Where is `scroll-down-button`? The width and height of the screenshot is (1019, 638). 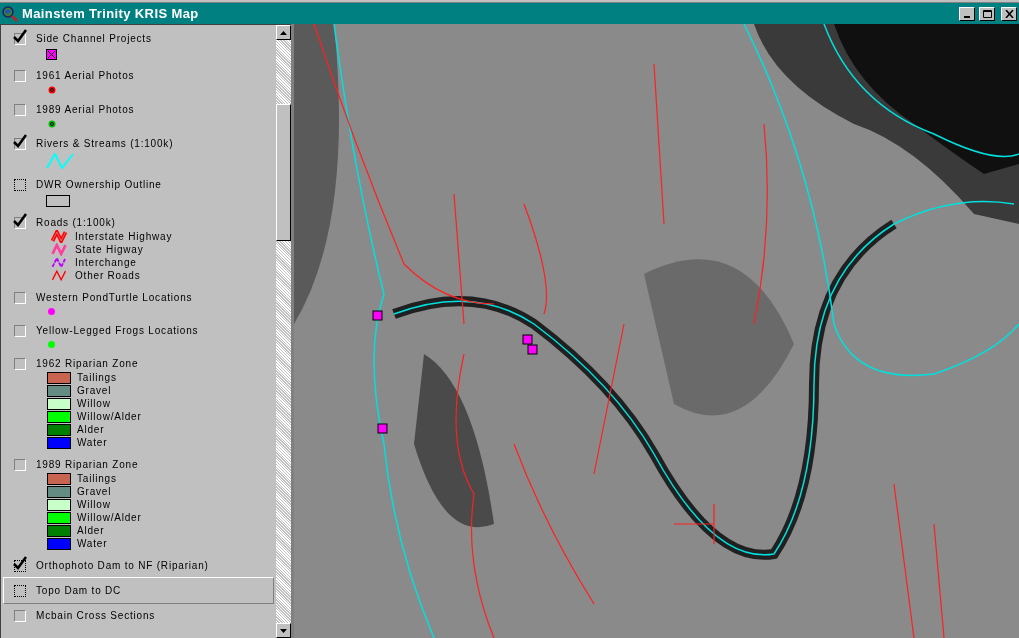
scroll-down-button is located at coordinates (283, 630).